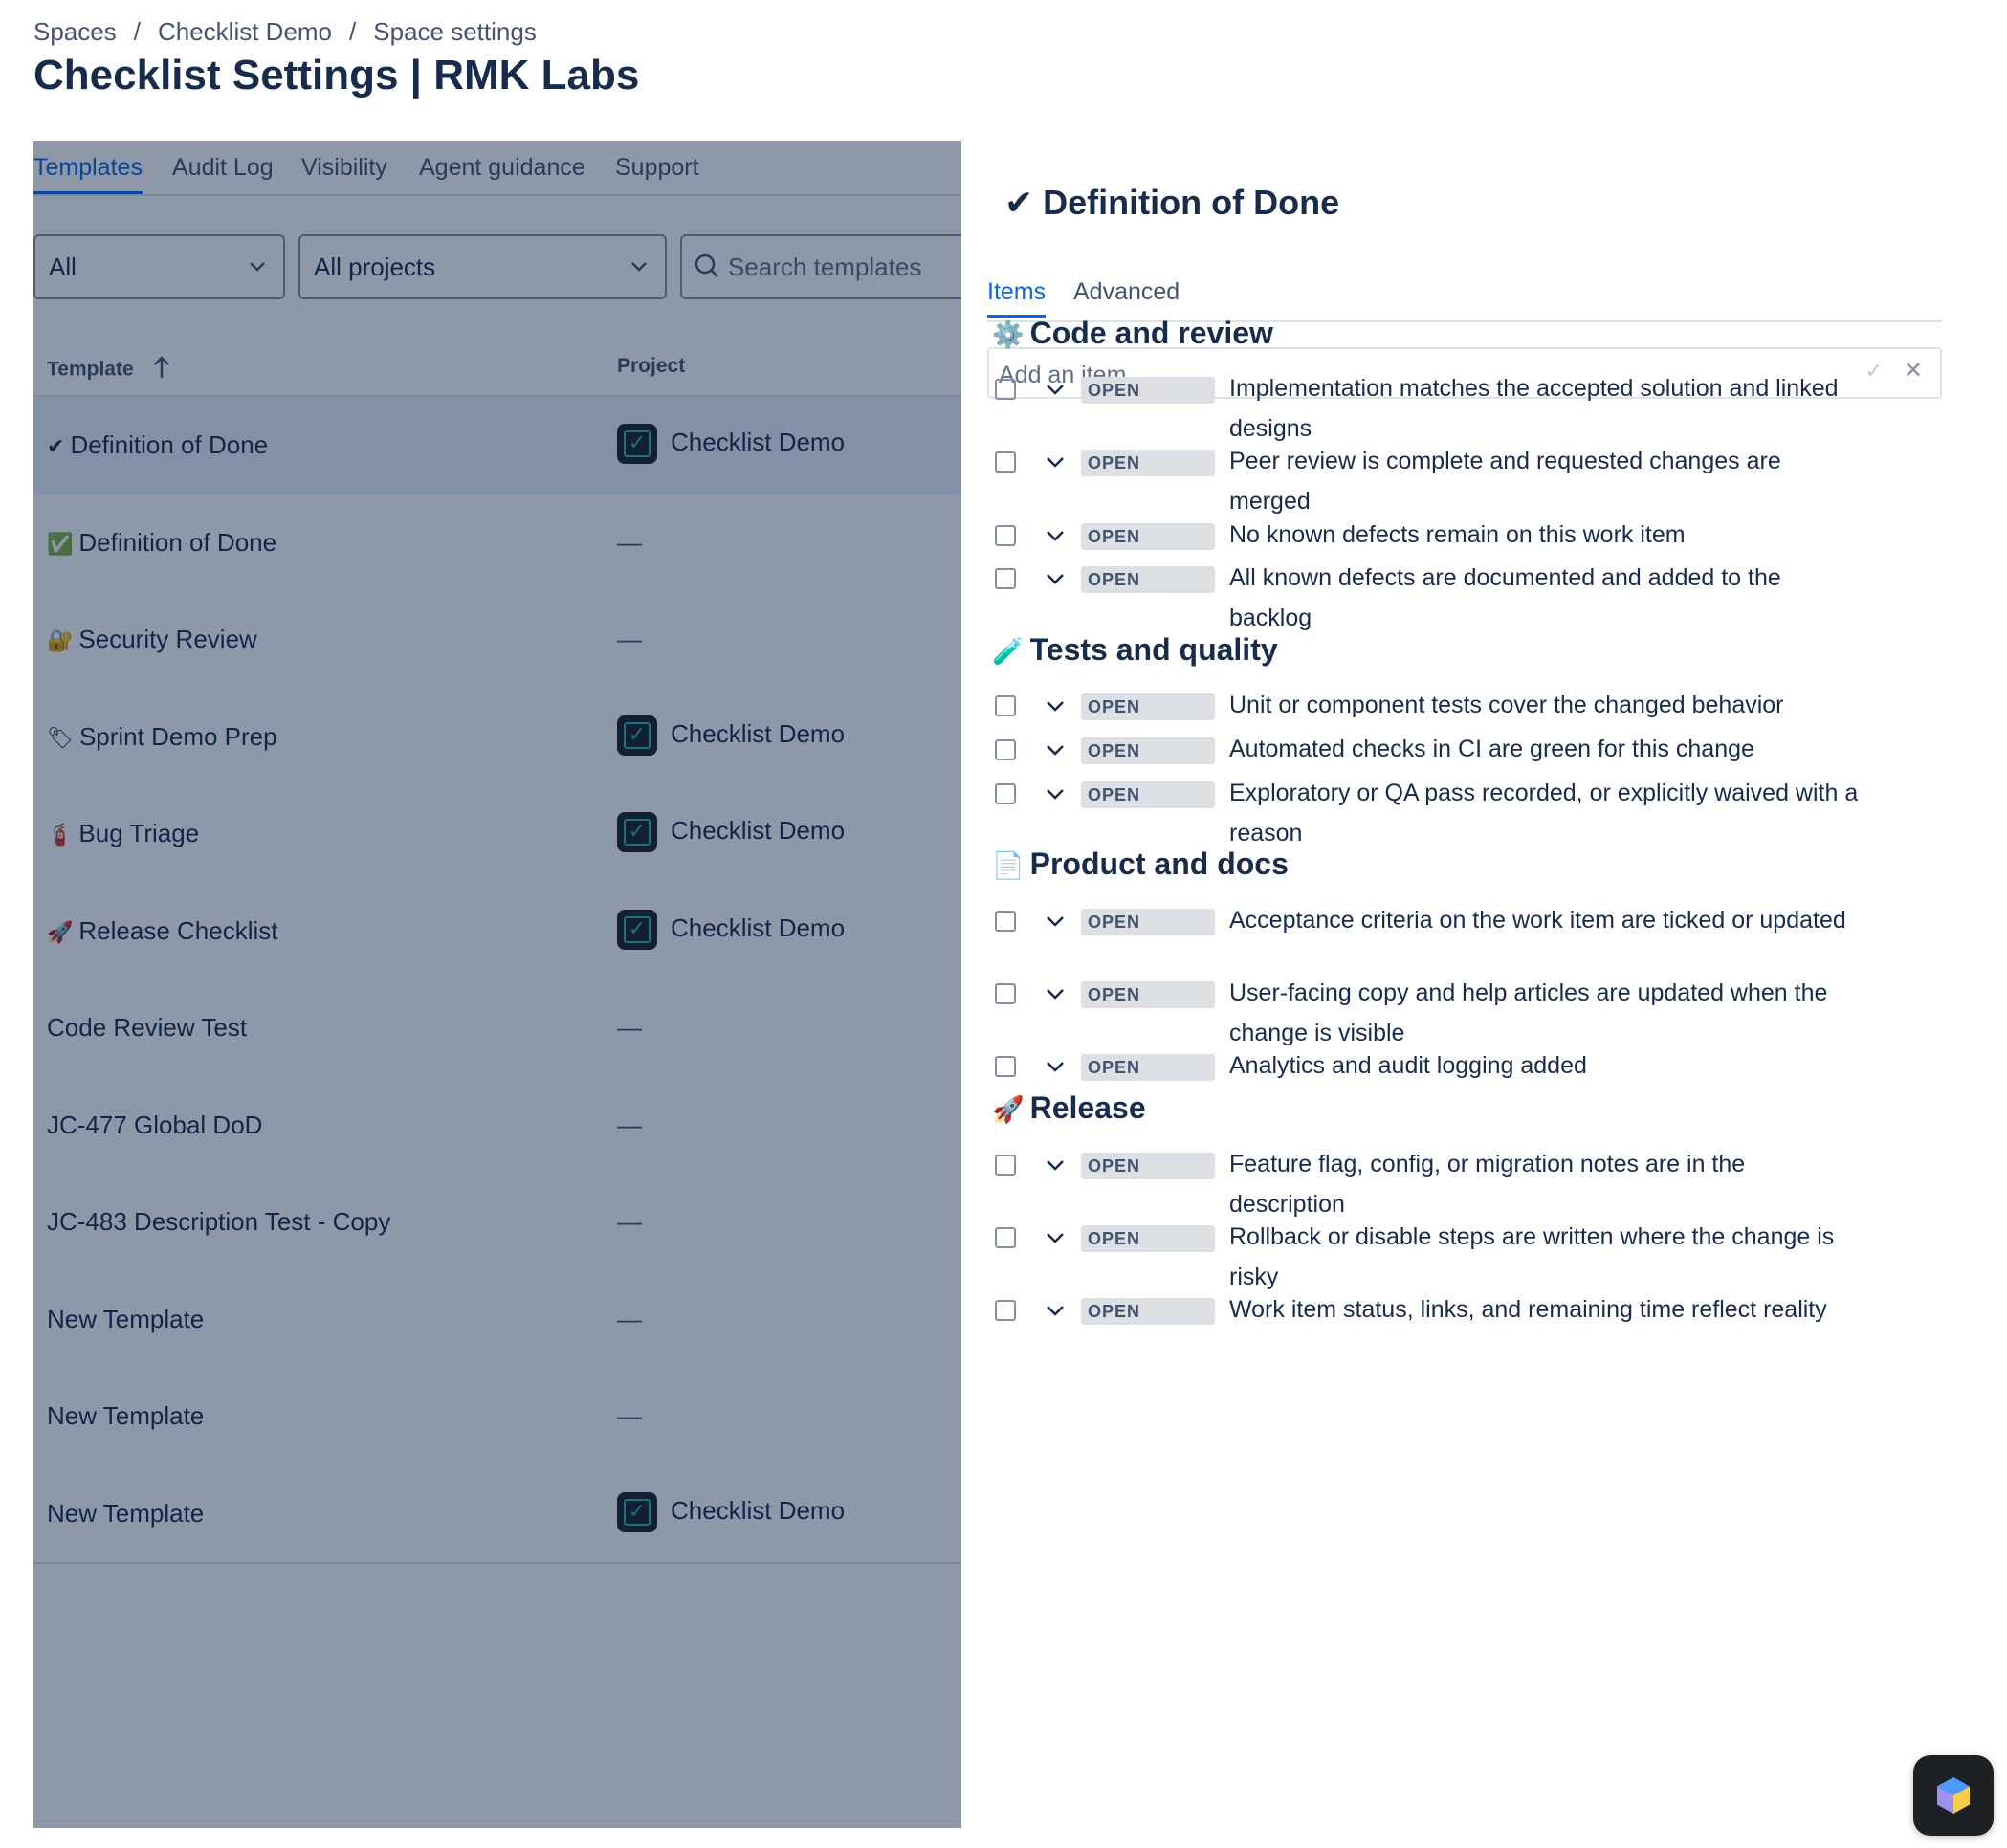 This screenshot has height=1848, width=2007. Describe the element at coordinates (1545, 1065) in the screenshot. I see `item-text: Analytics and audit logging added` at that location.